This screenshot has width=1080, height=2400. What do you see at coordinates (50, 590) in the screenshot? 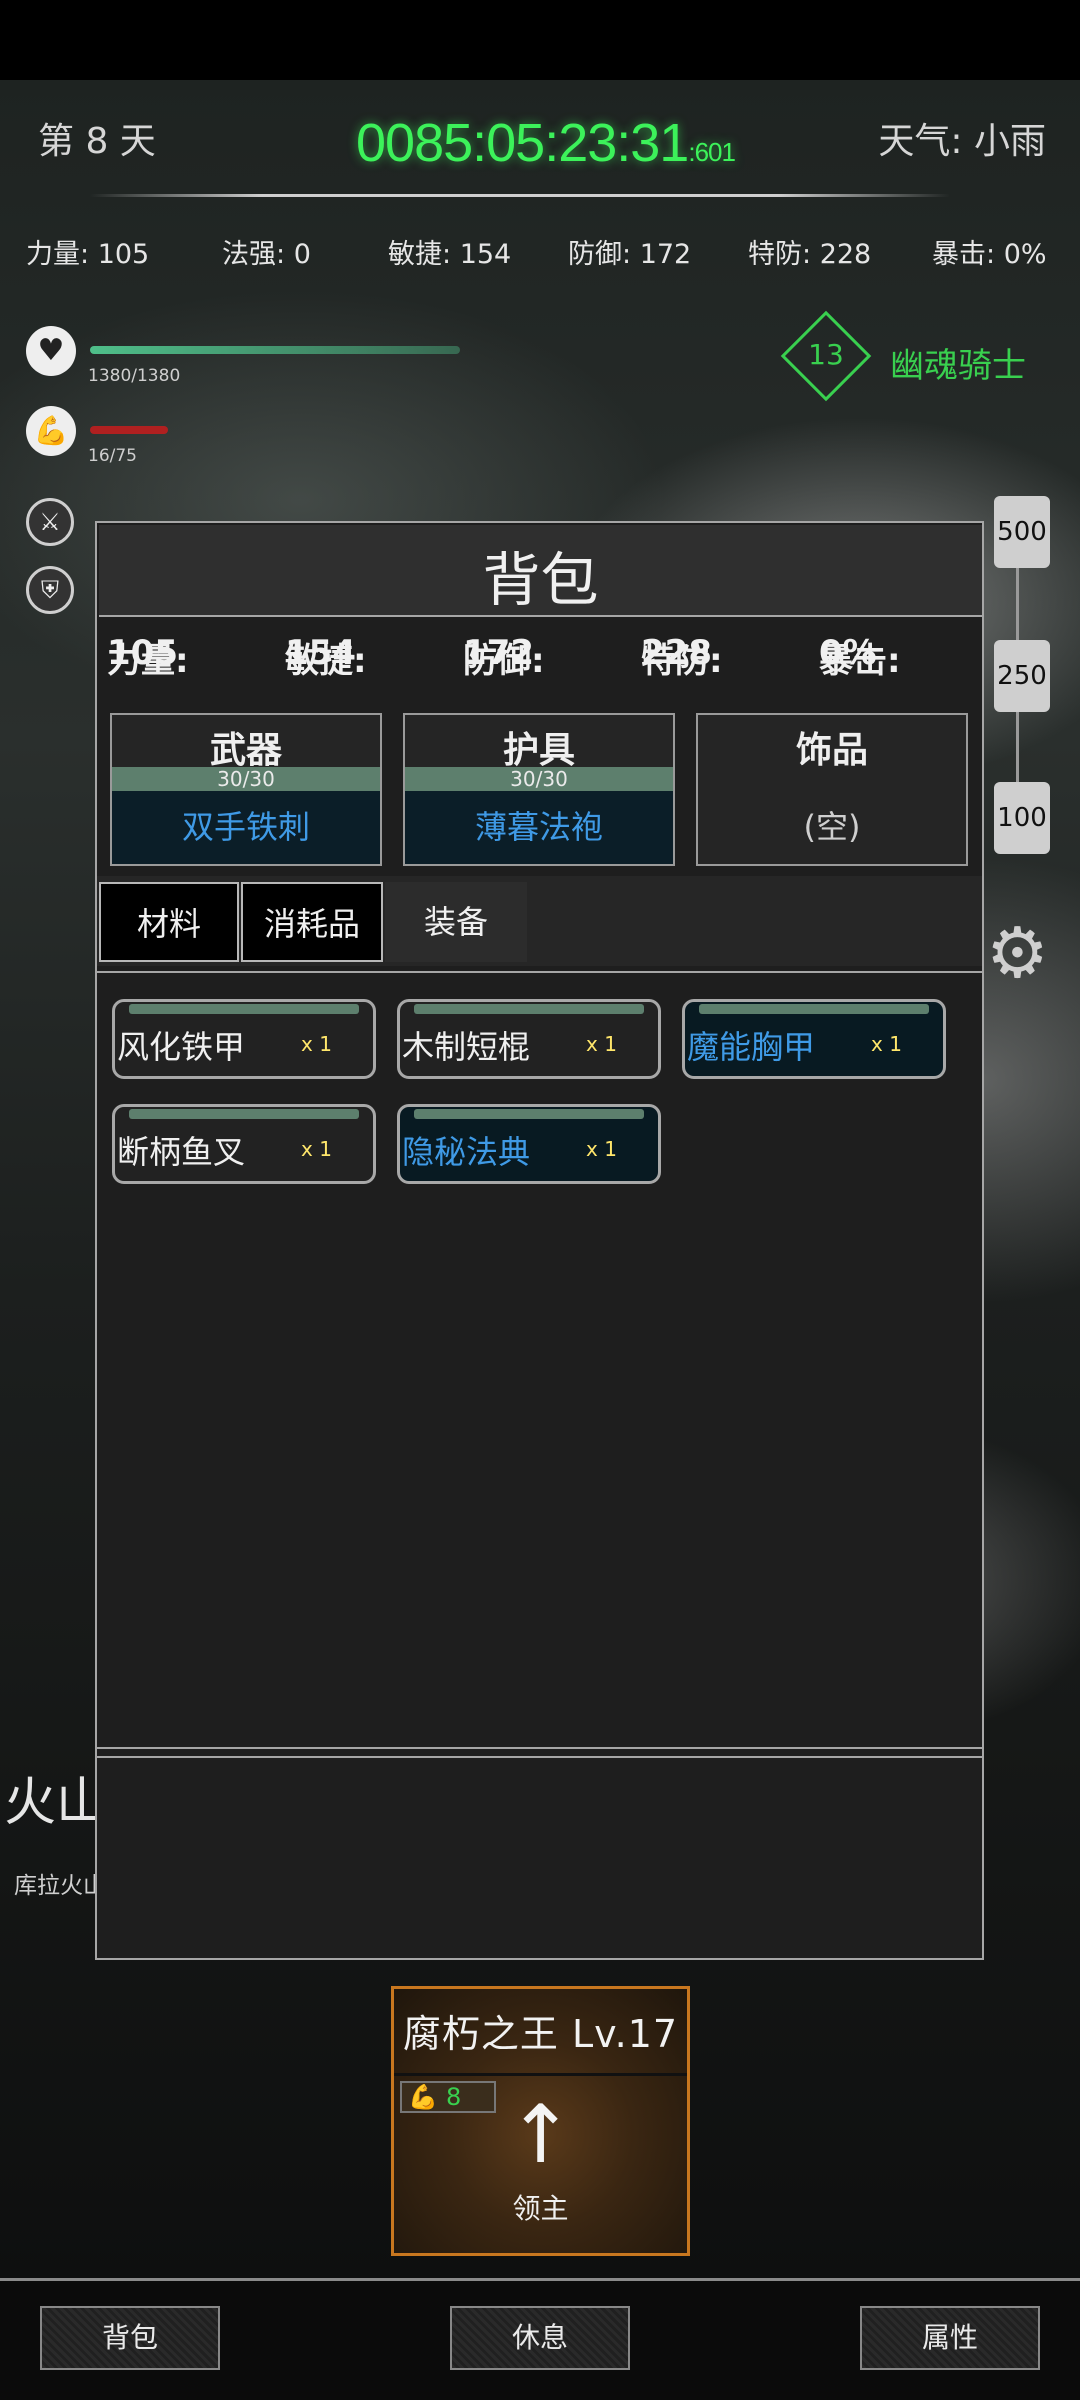
I see `shield-icon: ⛨` at bounding box center [50, 590].